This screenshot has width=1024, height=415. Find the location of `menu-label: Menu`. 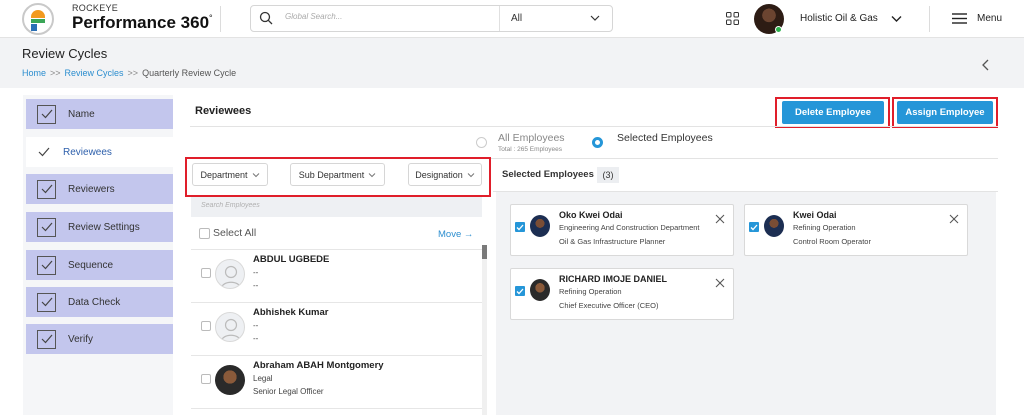

menu-label: Menu is located at coordinates (989, 18).